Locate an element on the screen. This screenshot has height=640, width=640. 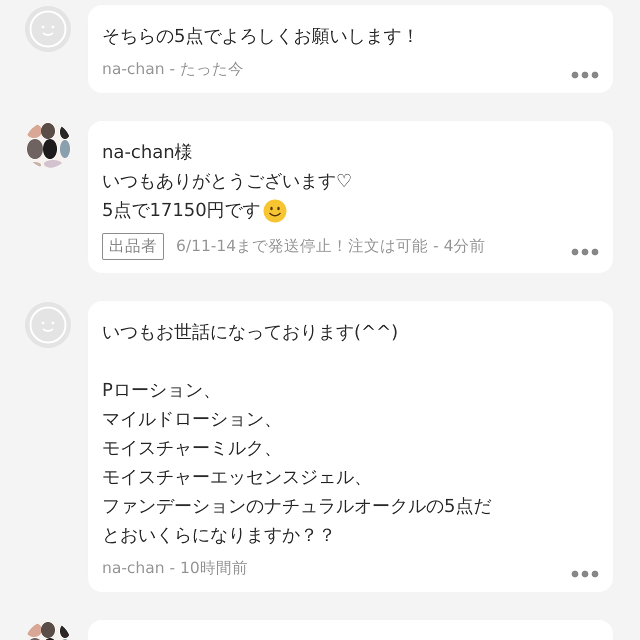
message-text: モイスチャーエッセンスジェル、 is located at coordinates (237, 478).